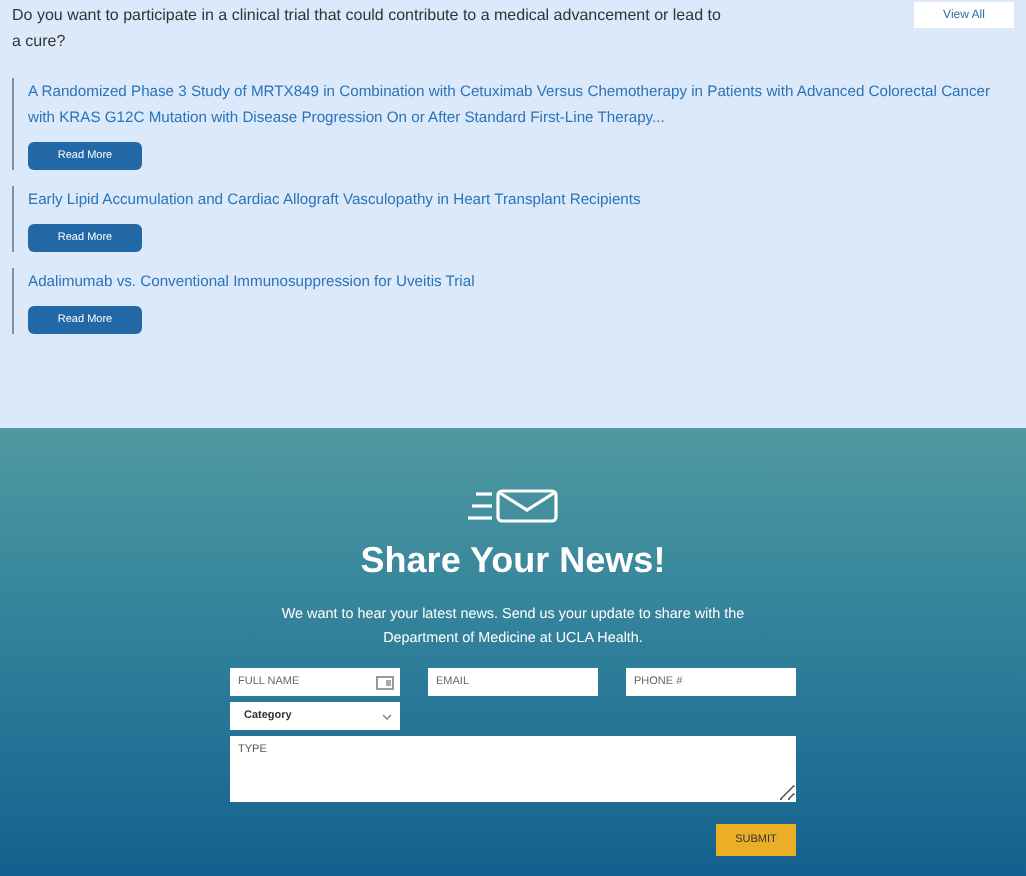 The height and width of the screenshot is (876, 1026). Describe the element at coordinates (513, 561) in the screenshot. I see `news-heading: Share Your News!` at that location.